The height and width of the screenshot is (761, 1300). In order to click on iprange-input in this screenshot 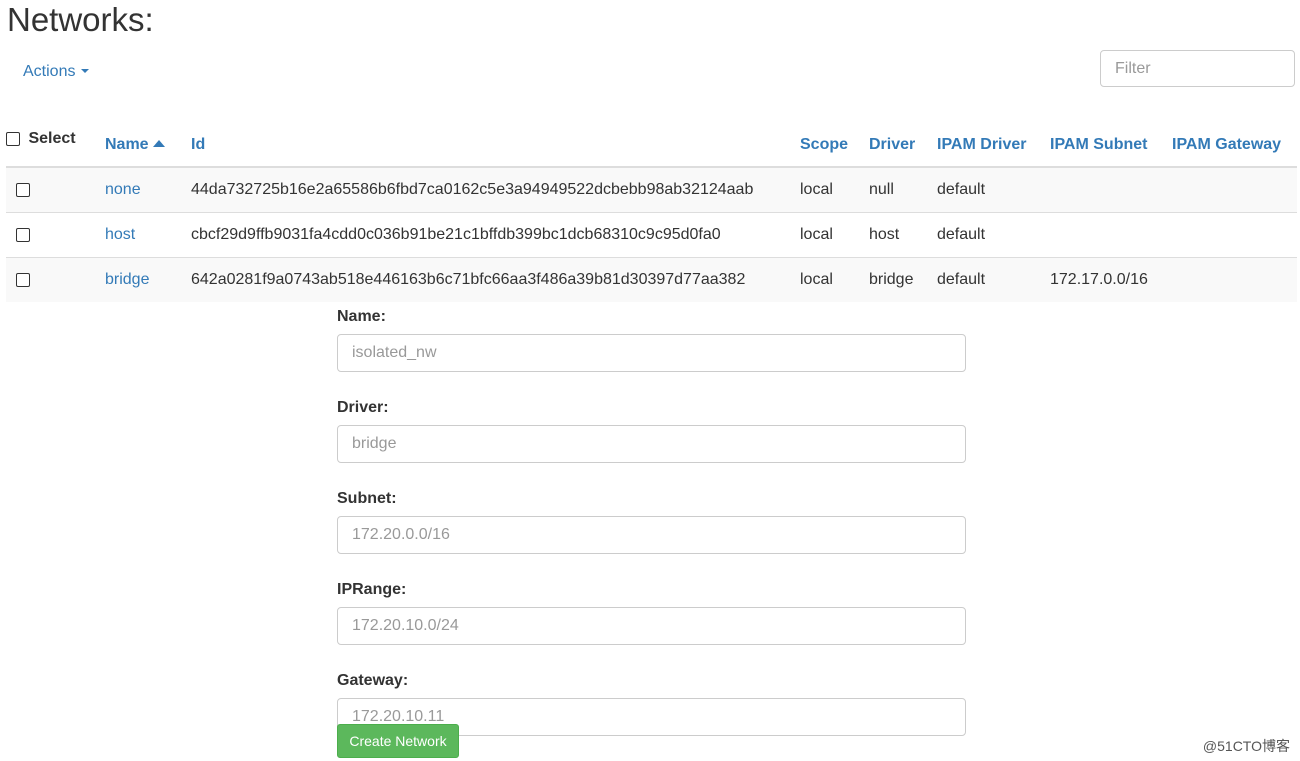, I will do `click(651, 626)`.